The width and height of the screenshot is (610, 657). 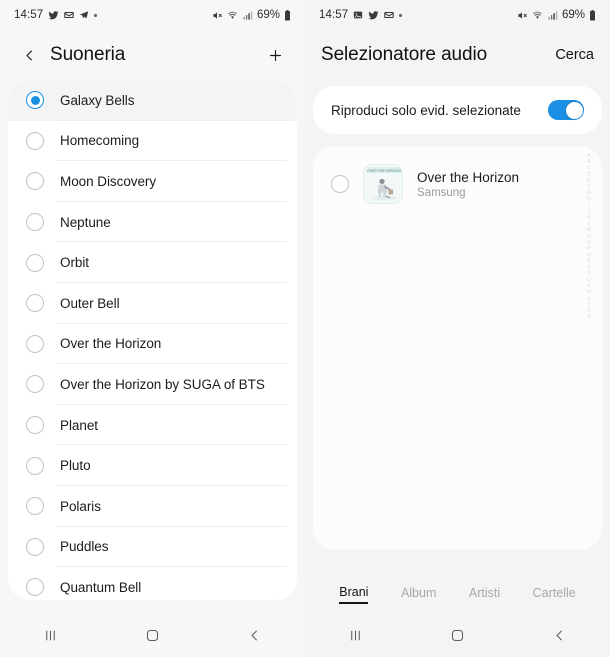 What do you see at coordinates (152, 303) in the screenshot?
I see `table-row: Outer Bell` at bounding box center [152, 303].